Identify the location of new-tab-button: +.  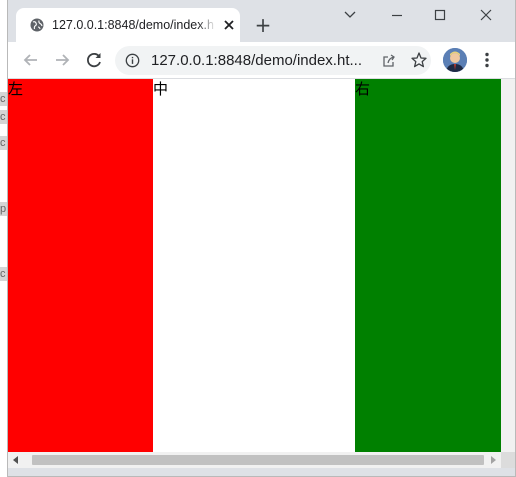
(263, 25).